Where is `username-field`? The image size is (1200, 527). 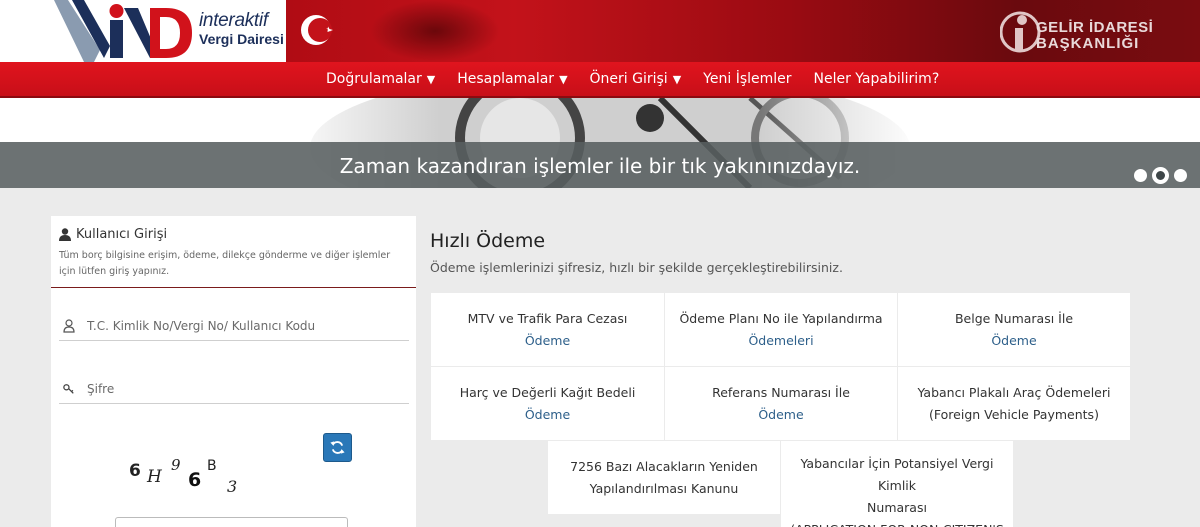 username-field is located at coordinates (234, 327).